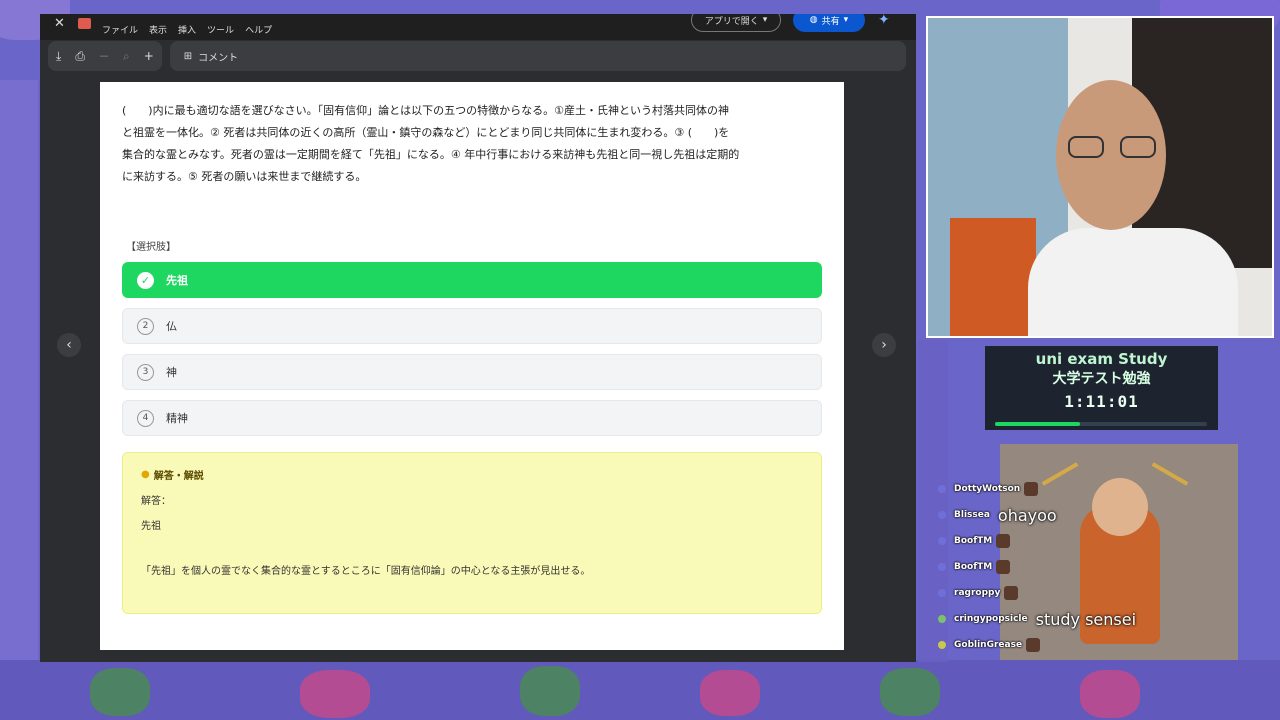 The width and height of the screenshot is (1280, 720). I want to click on toolbar: ⤓ ⎙ − ⌕ + ⊞ コメント, so click(477, 56).